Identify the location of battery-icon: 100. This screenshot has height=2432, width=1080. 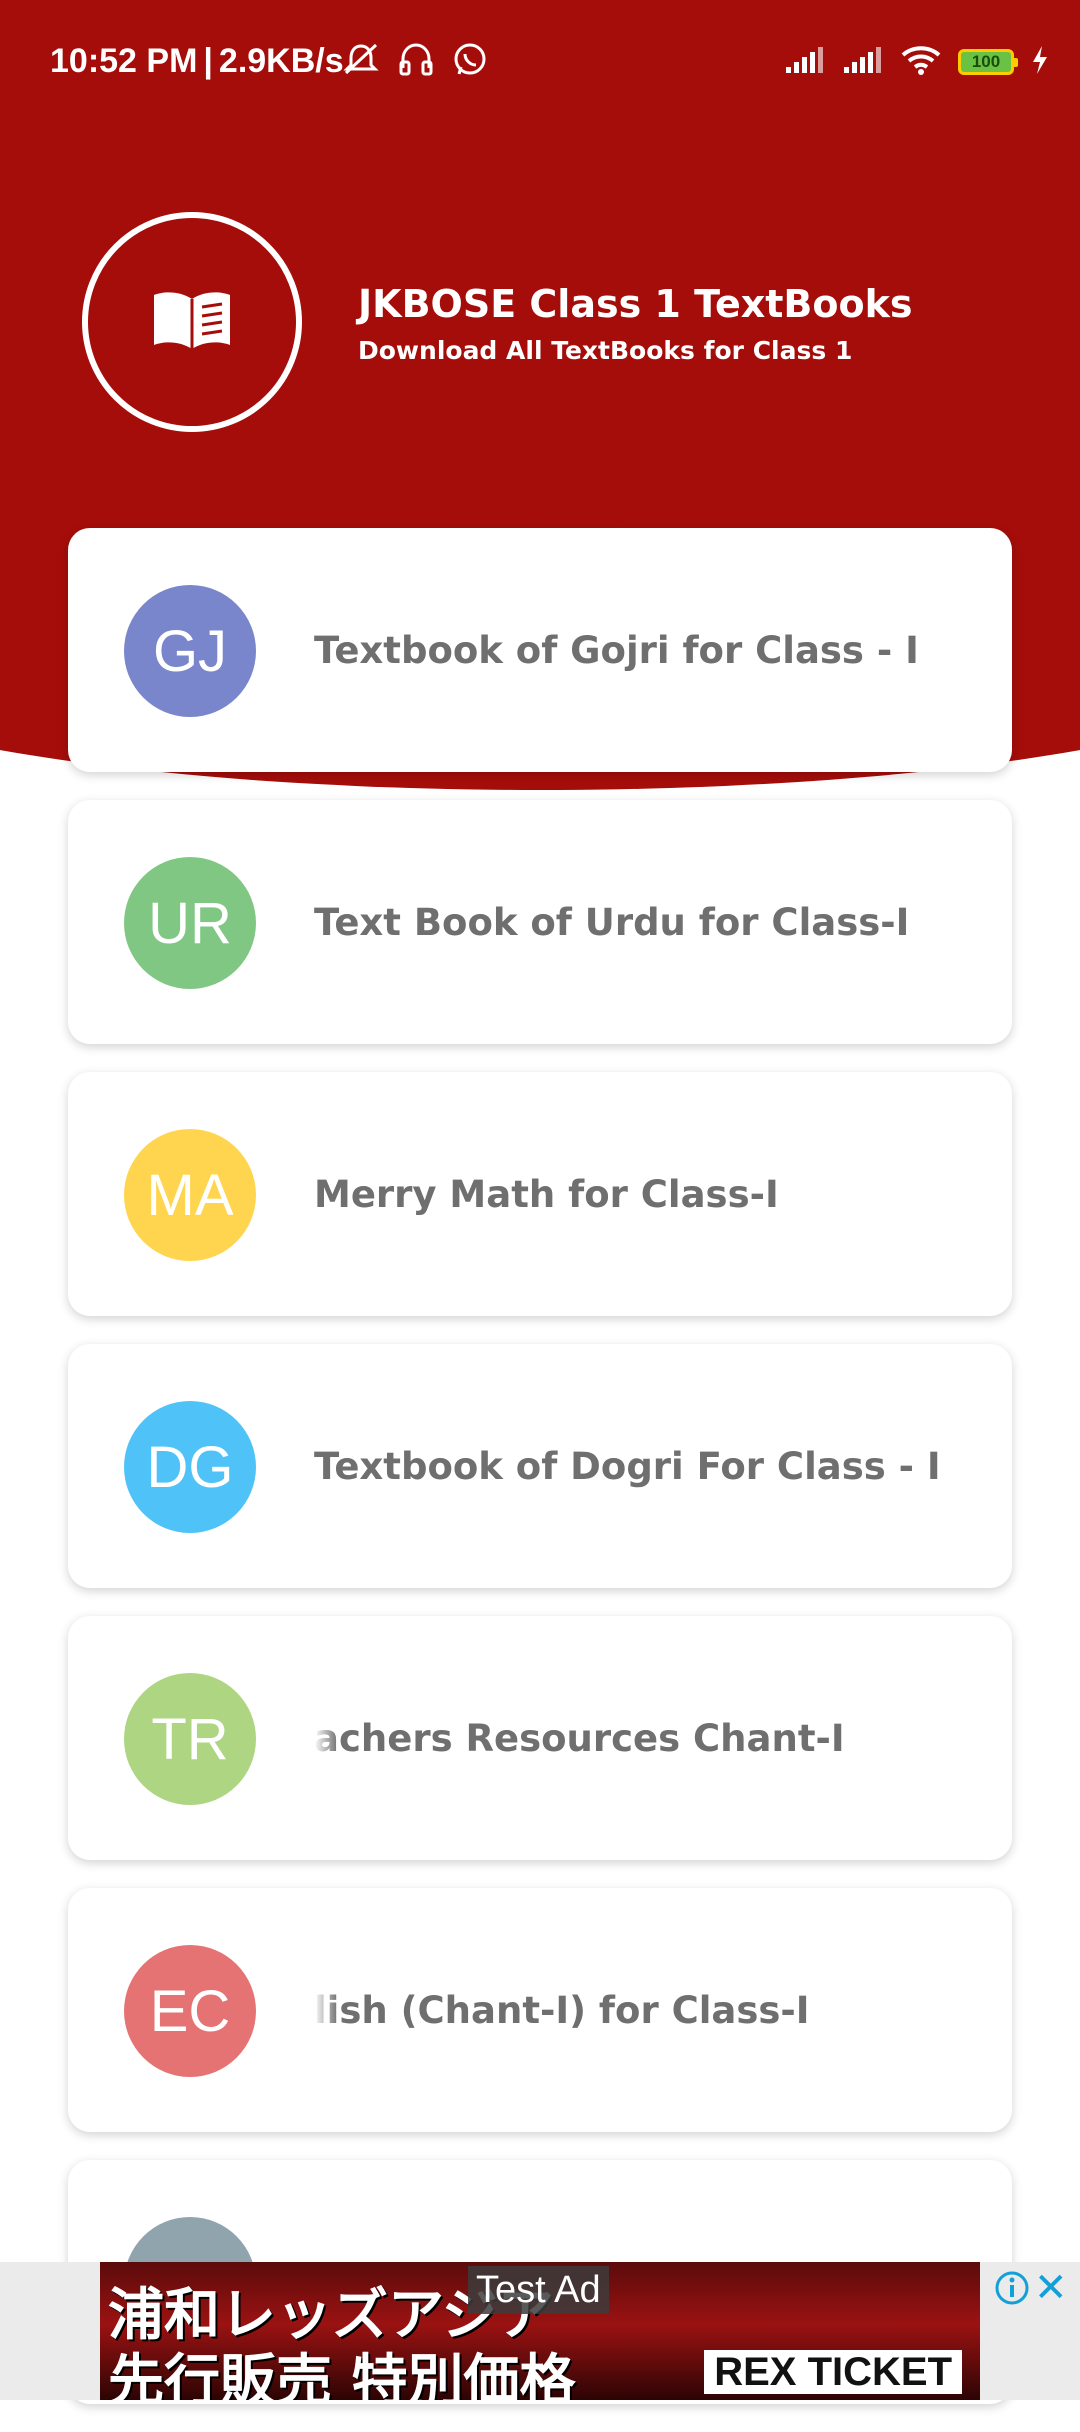
(988, 62).